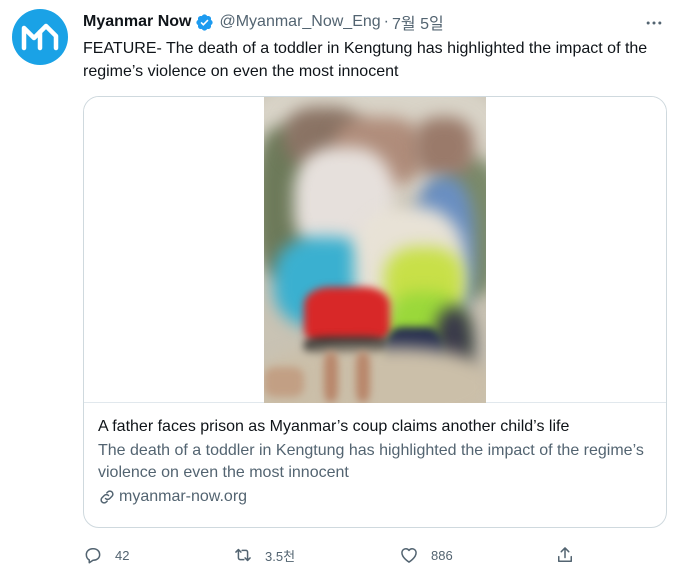 This screenshot has height=582, width=680. I want to click on more-button, so click(654, 23).